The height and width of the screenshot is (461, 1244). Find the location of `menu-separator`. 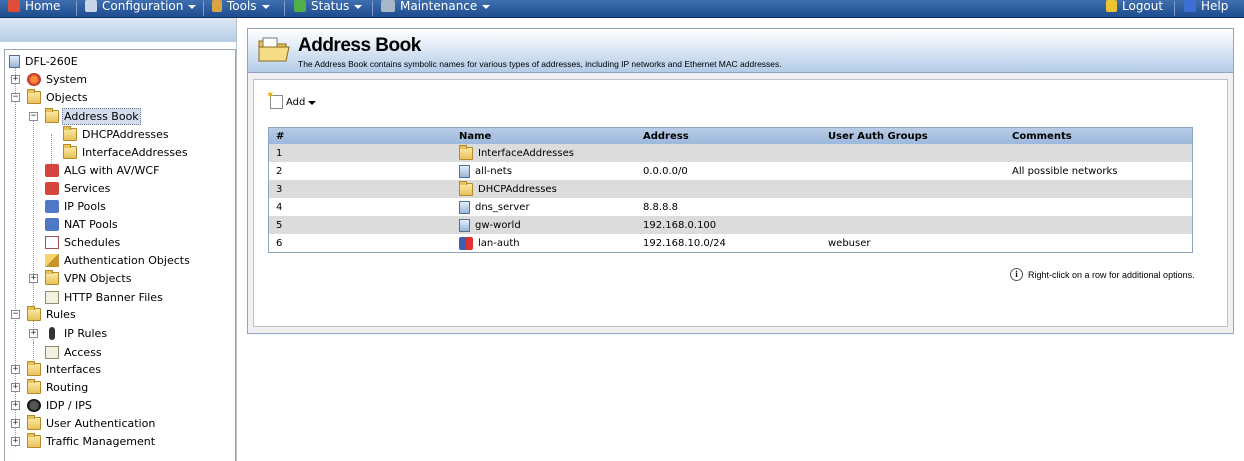

menu-separator is located at coordinates (372, 8).